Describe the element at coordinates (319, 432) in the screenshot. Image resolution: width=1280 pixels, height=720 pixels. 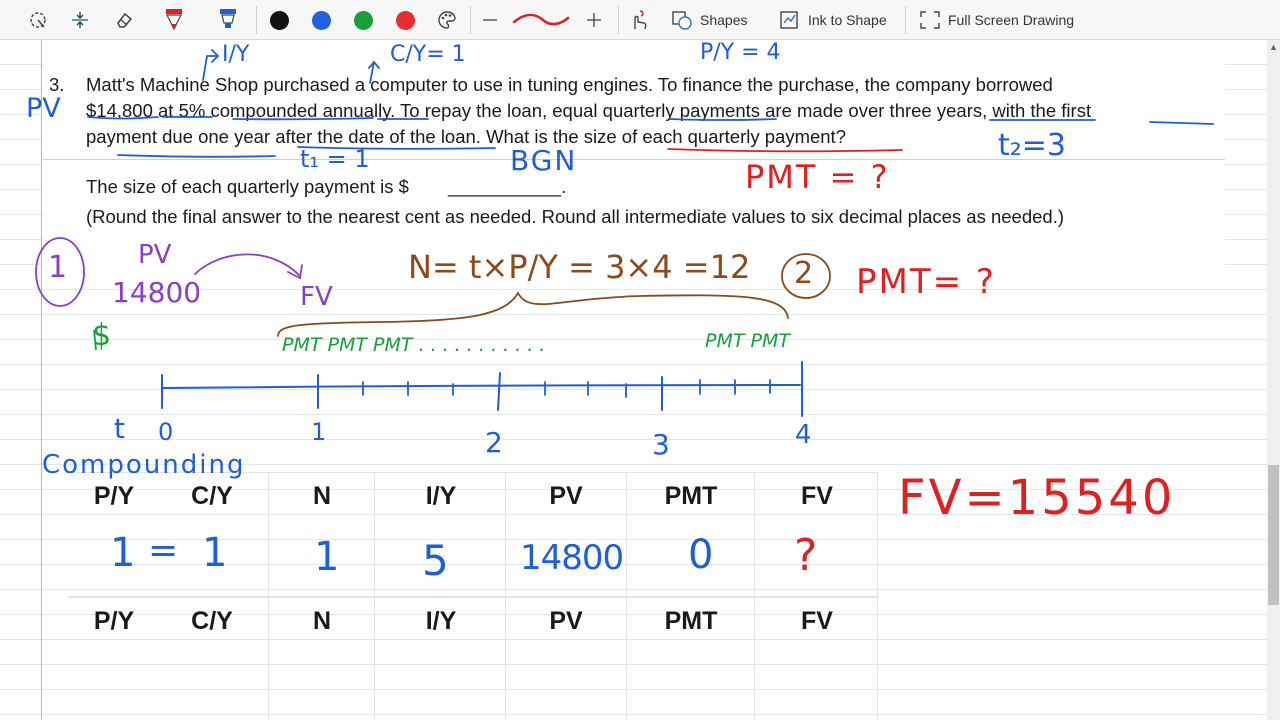
I see `timeline-tick-1: 1` at that location.